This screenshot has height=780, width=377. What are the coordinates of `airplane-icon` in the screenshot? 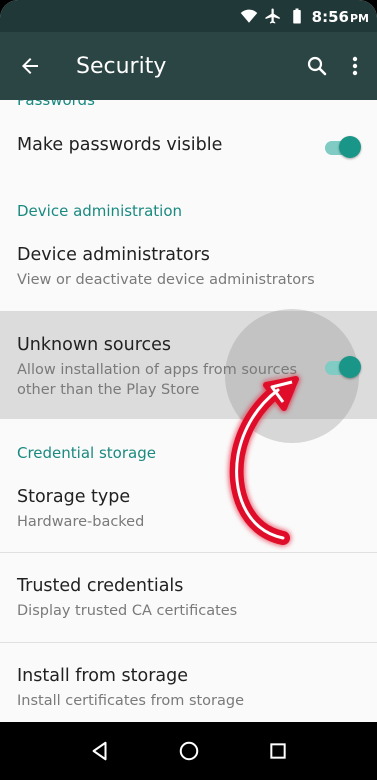 It's located at (272, 16).